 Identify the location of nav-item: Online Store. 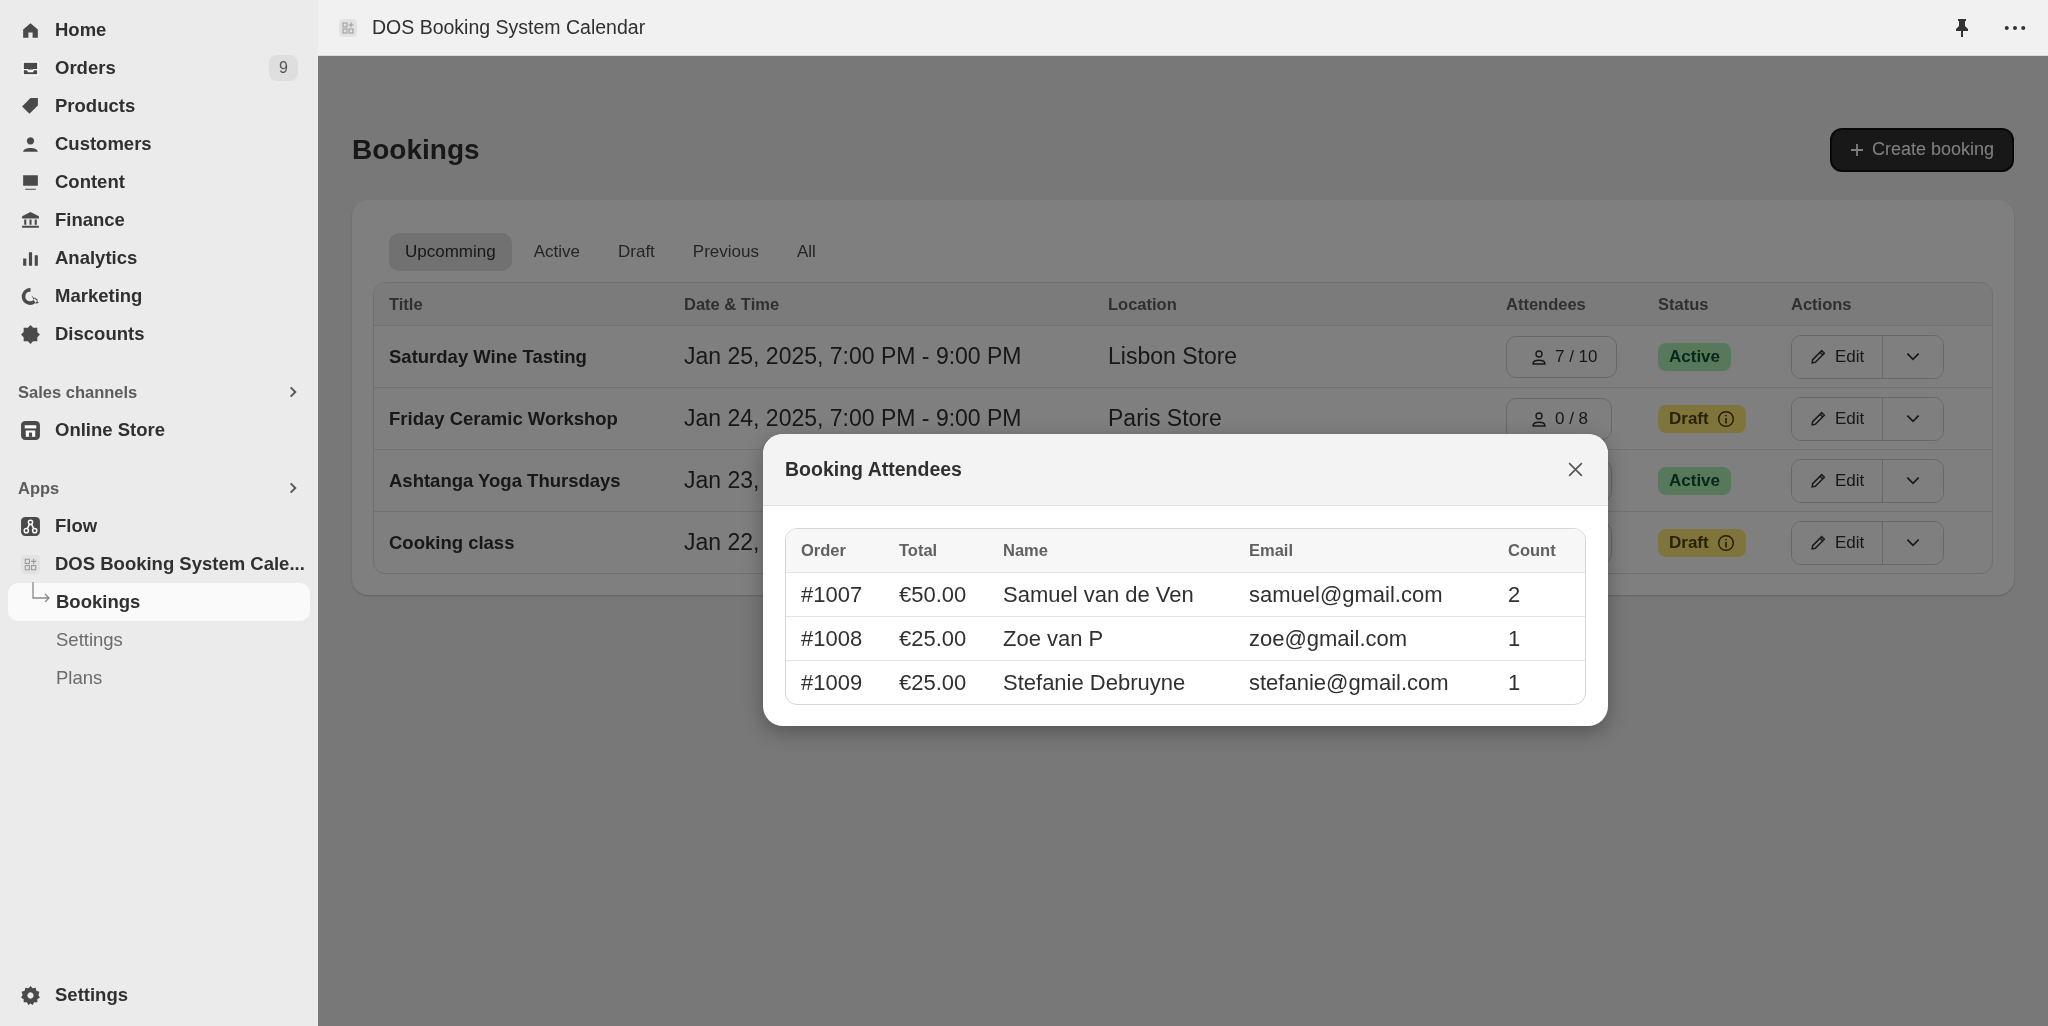
(159, 430).